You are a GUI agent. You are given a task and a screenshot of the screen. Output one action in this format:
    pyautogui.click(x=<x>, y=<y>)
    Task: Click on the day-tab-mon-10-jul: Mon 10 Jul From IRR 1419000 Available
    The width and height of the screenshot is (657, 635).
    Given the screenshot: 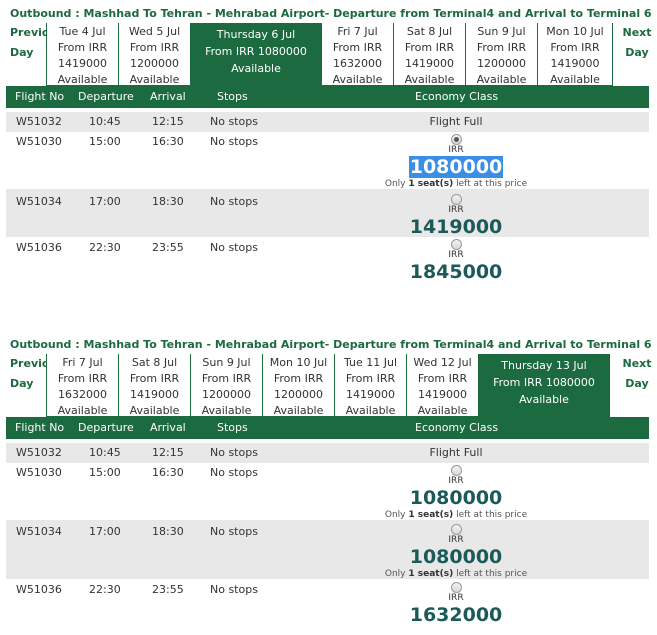 What is the action you would take?
    pyautogui.click(x=575, y=54)
    